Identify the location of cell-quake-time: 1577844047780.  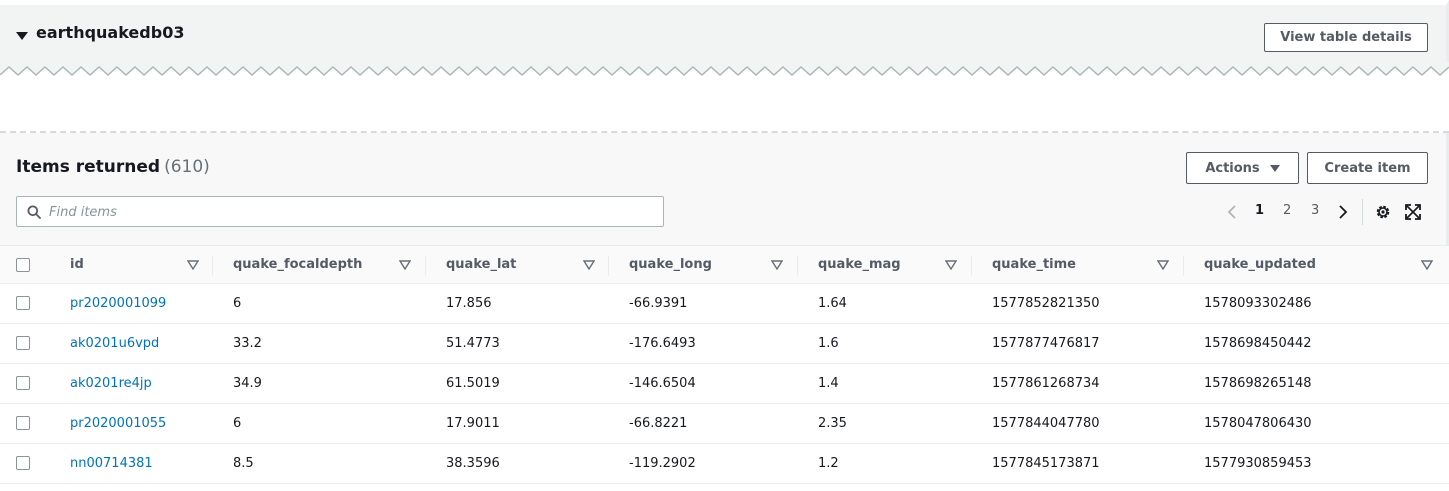
(1046, 423).